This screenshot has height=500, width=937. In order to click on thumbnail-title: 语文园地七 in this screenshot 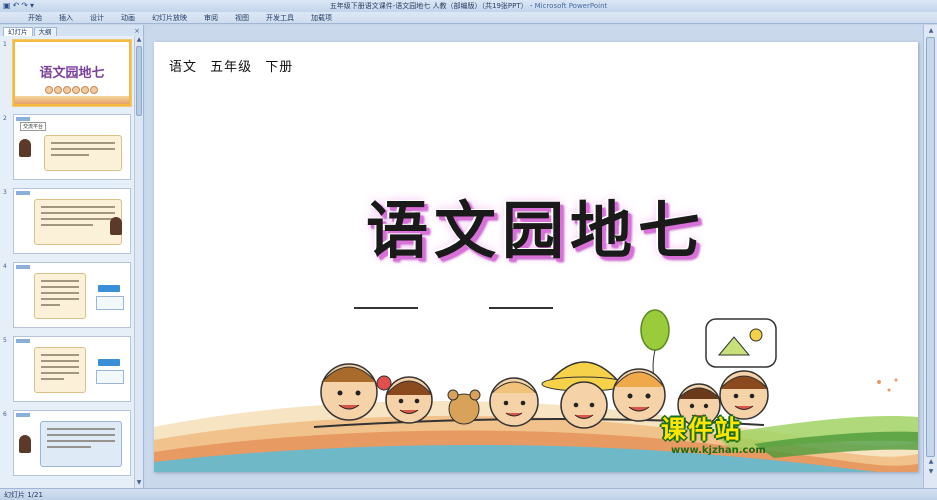, I will do `click(72, 73)`.